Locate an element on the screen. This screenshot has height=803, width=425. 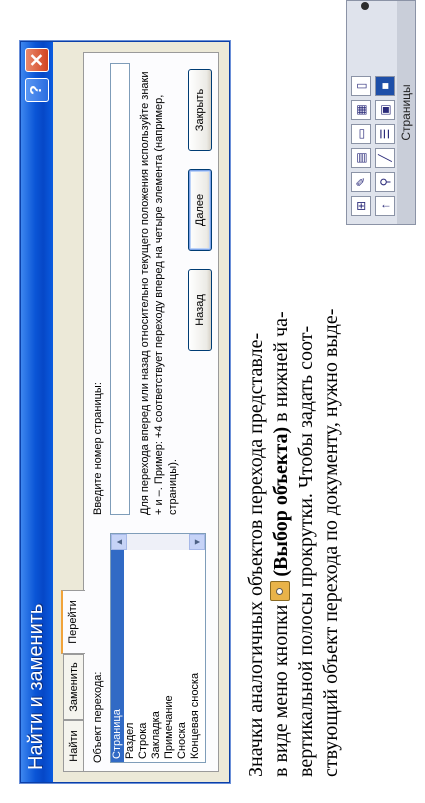
page-input-label: Введите номер страницы: is located at coordinates (98, 448).